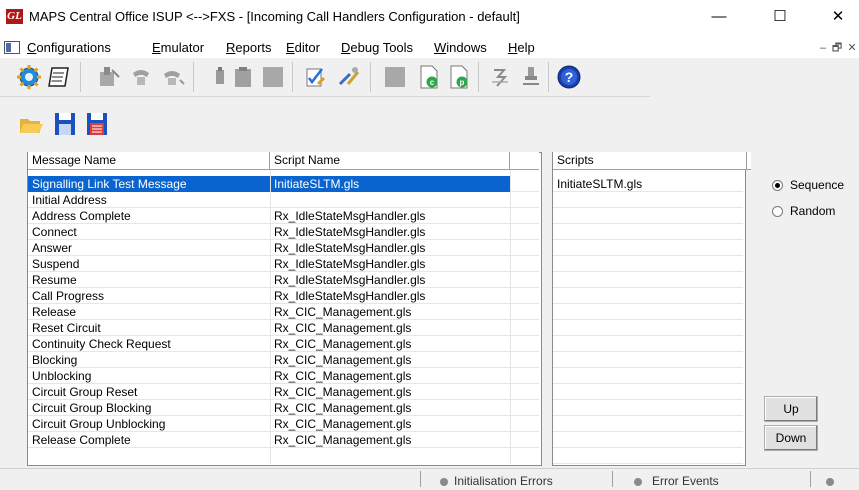  What do you see at coordinates (501, 77) in the screenshot?
I see `signal-icon` at bounding box center [501, 77].